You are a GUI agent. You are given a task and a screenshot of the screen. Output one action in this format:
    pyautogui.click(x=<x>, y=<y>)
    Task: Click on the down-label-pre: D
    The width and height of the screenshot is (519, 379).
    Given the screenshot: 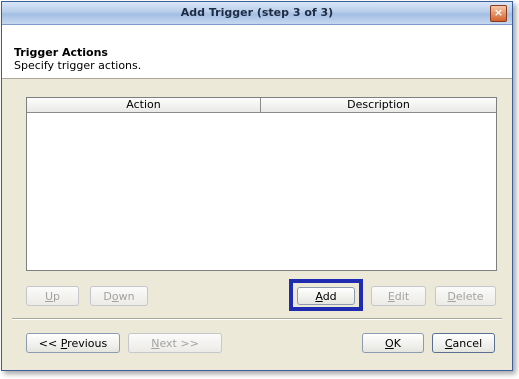 What is the action you would take?
    pyautogui.click(x=107, y=296)
    